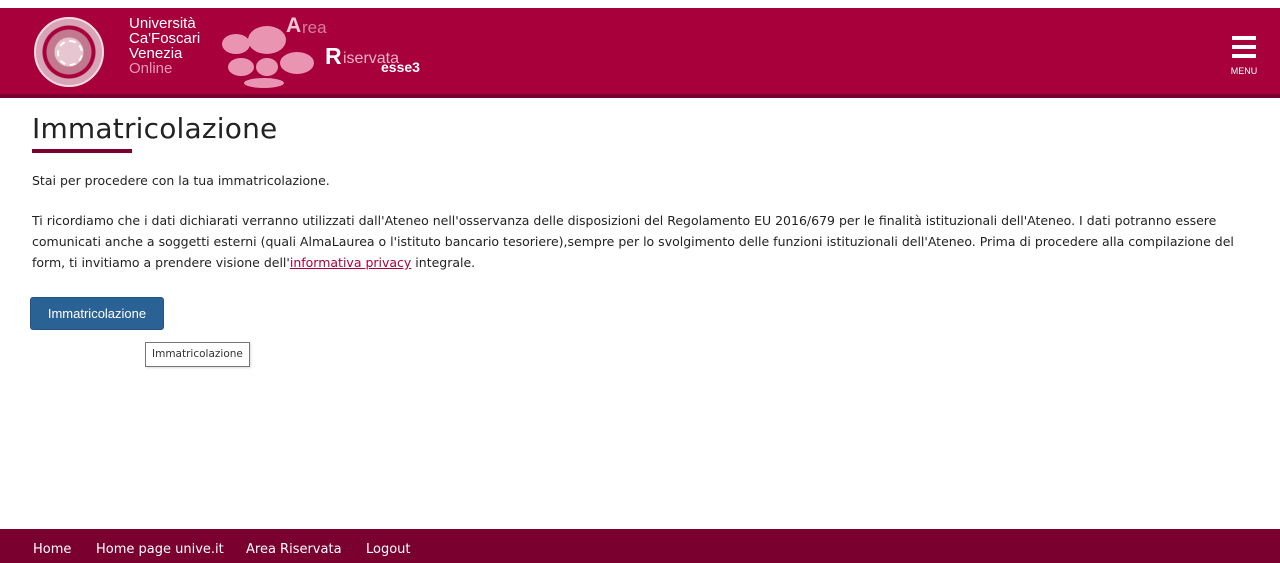  What do you see at coordinates (151, 68) in the screenshot?
I see `university-name-line-4: Online` at bounding box center [151, 68].